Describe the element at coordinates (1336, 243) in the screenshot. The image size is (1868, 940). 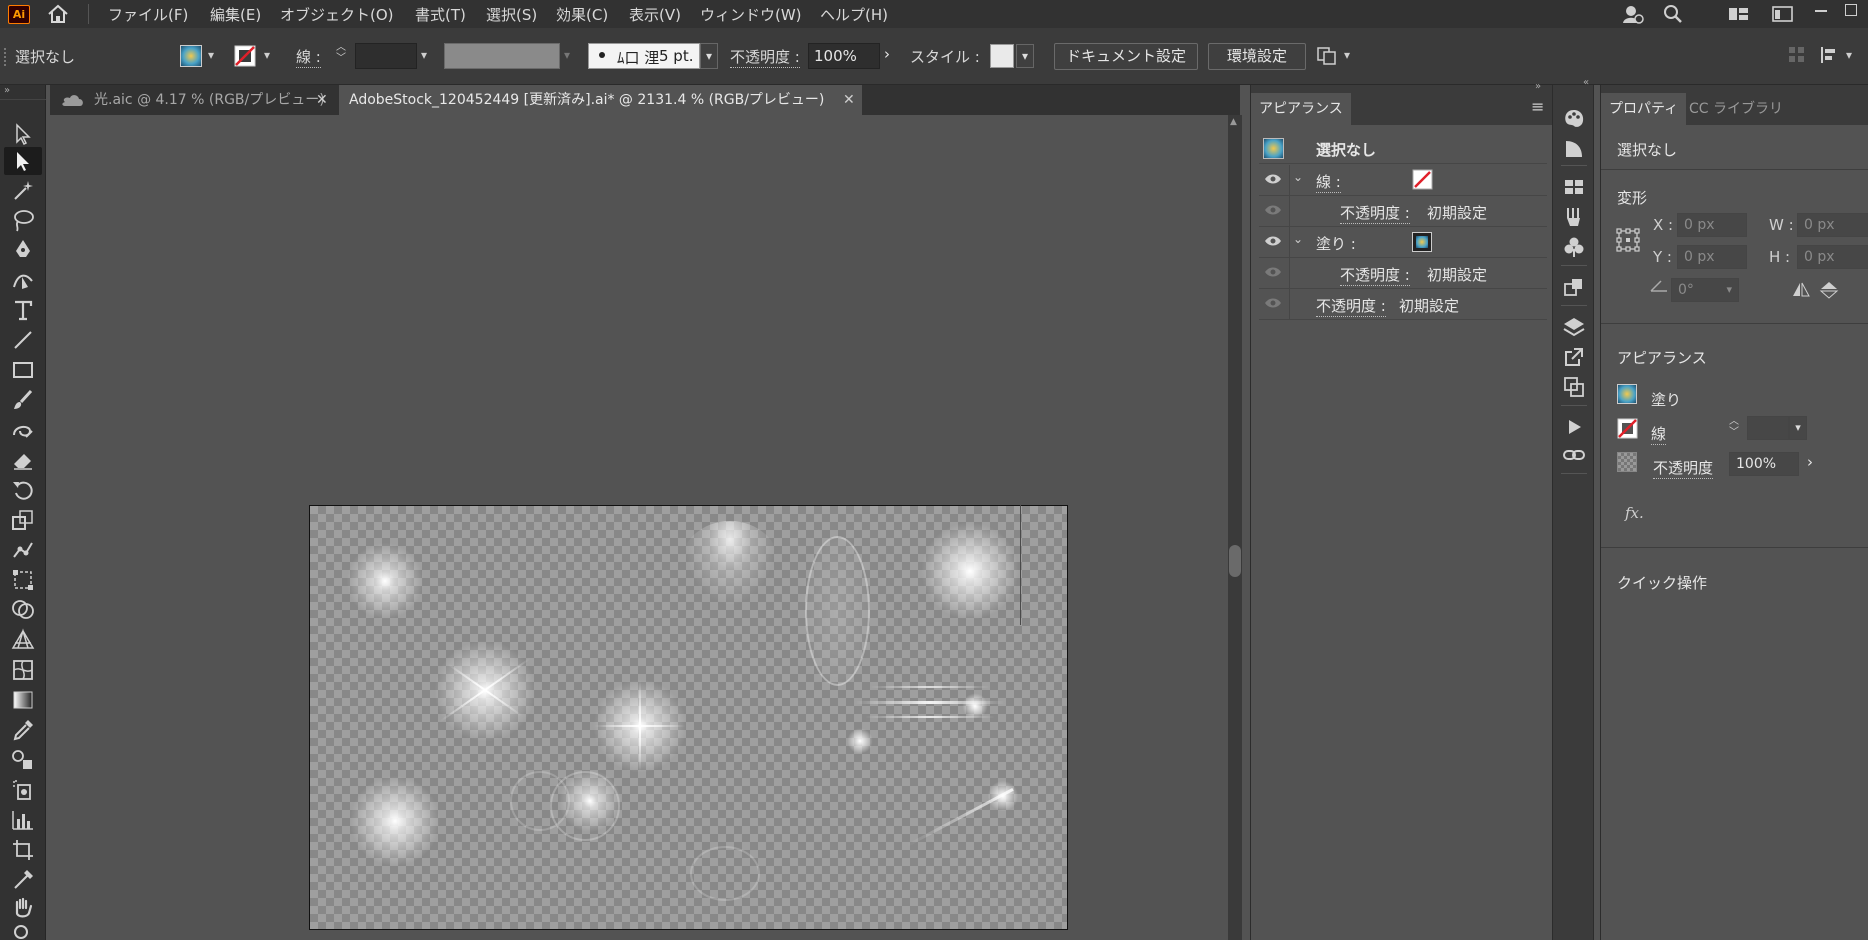
I see `fill-row-label: 塗り :` at that location.